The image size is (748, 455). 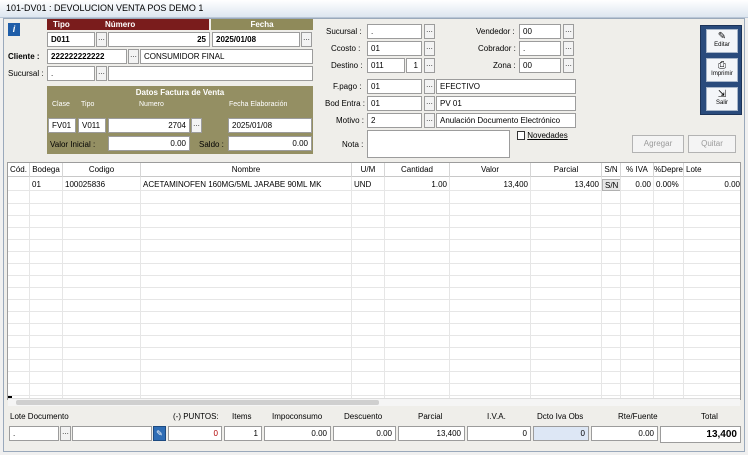 I want to click on col-nombre: Nombre, so click(x=246, y=170).